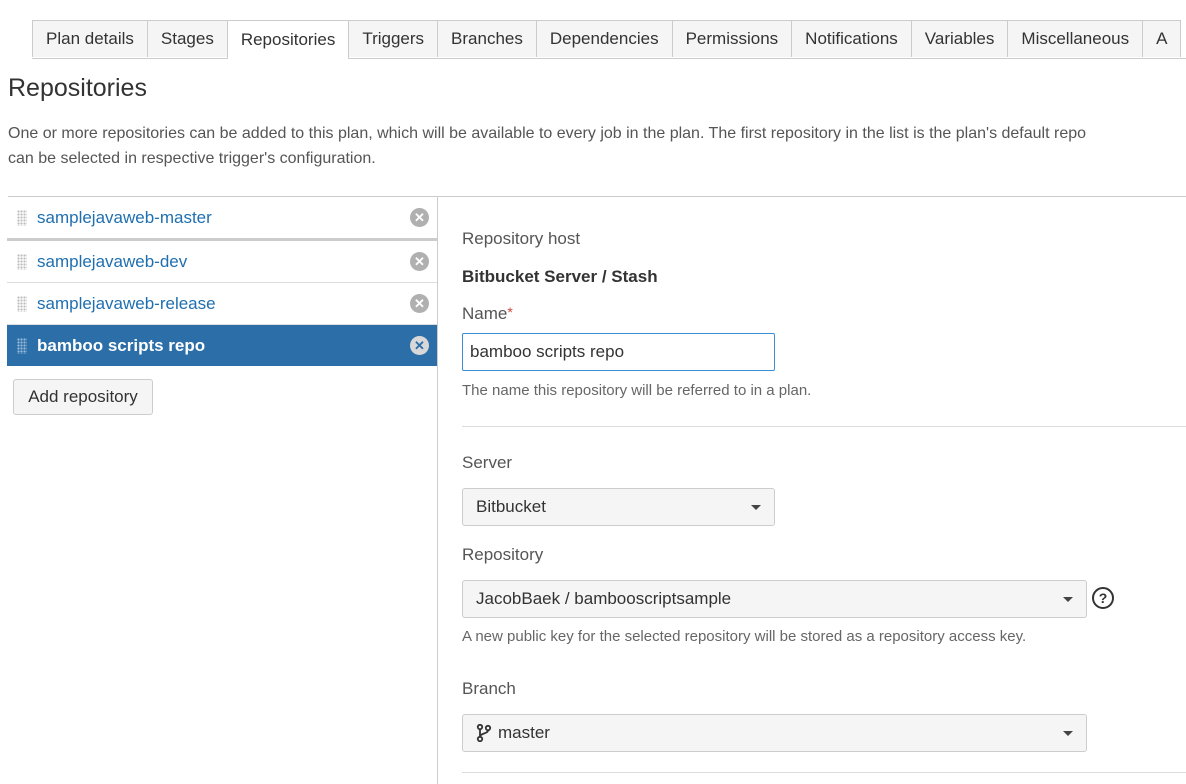 Image resolution: width=1186 pixels, height=784 pixels. Describe the element at coordinates (489, 688) in the screenshot. I see `branch-label: Branch` at that location.